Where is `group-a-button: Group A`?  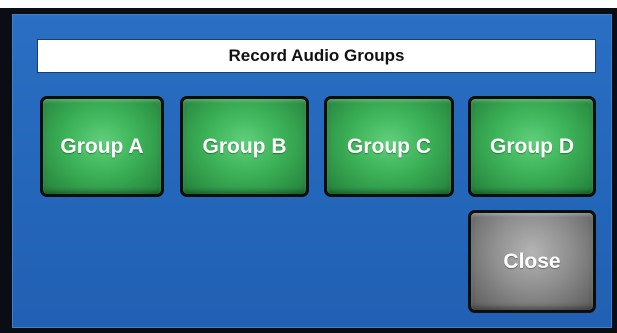 group-a-button: Group A is located at coordinates (102, 146).